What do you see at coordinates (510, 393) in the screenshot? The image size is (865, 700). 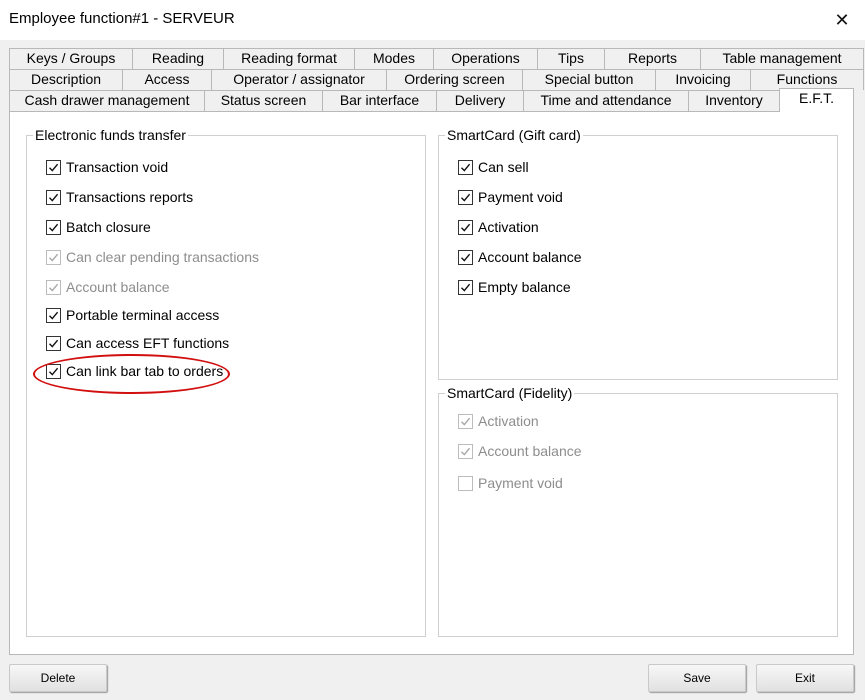 I see `fidelity-group-title: SmartCard (Fidelity)` at bounding box center [510, 393].